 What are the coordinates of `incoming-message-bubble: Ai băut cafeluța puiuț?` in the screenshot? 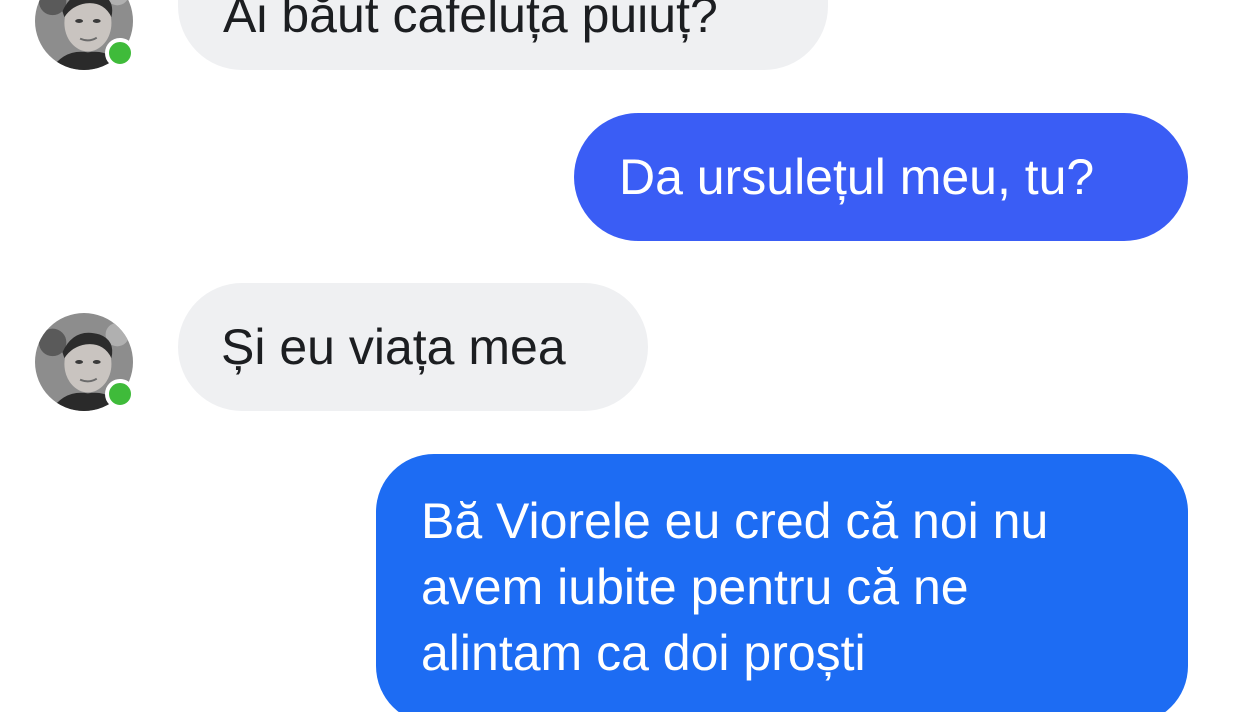 It's located at (503, 35).